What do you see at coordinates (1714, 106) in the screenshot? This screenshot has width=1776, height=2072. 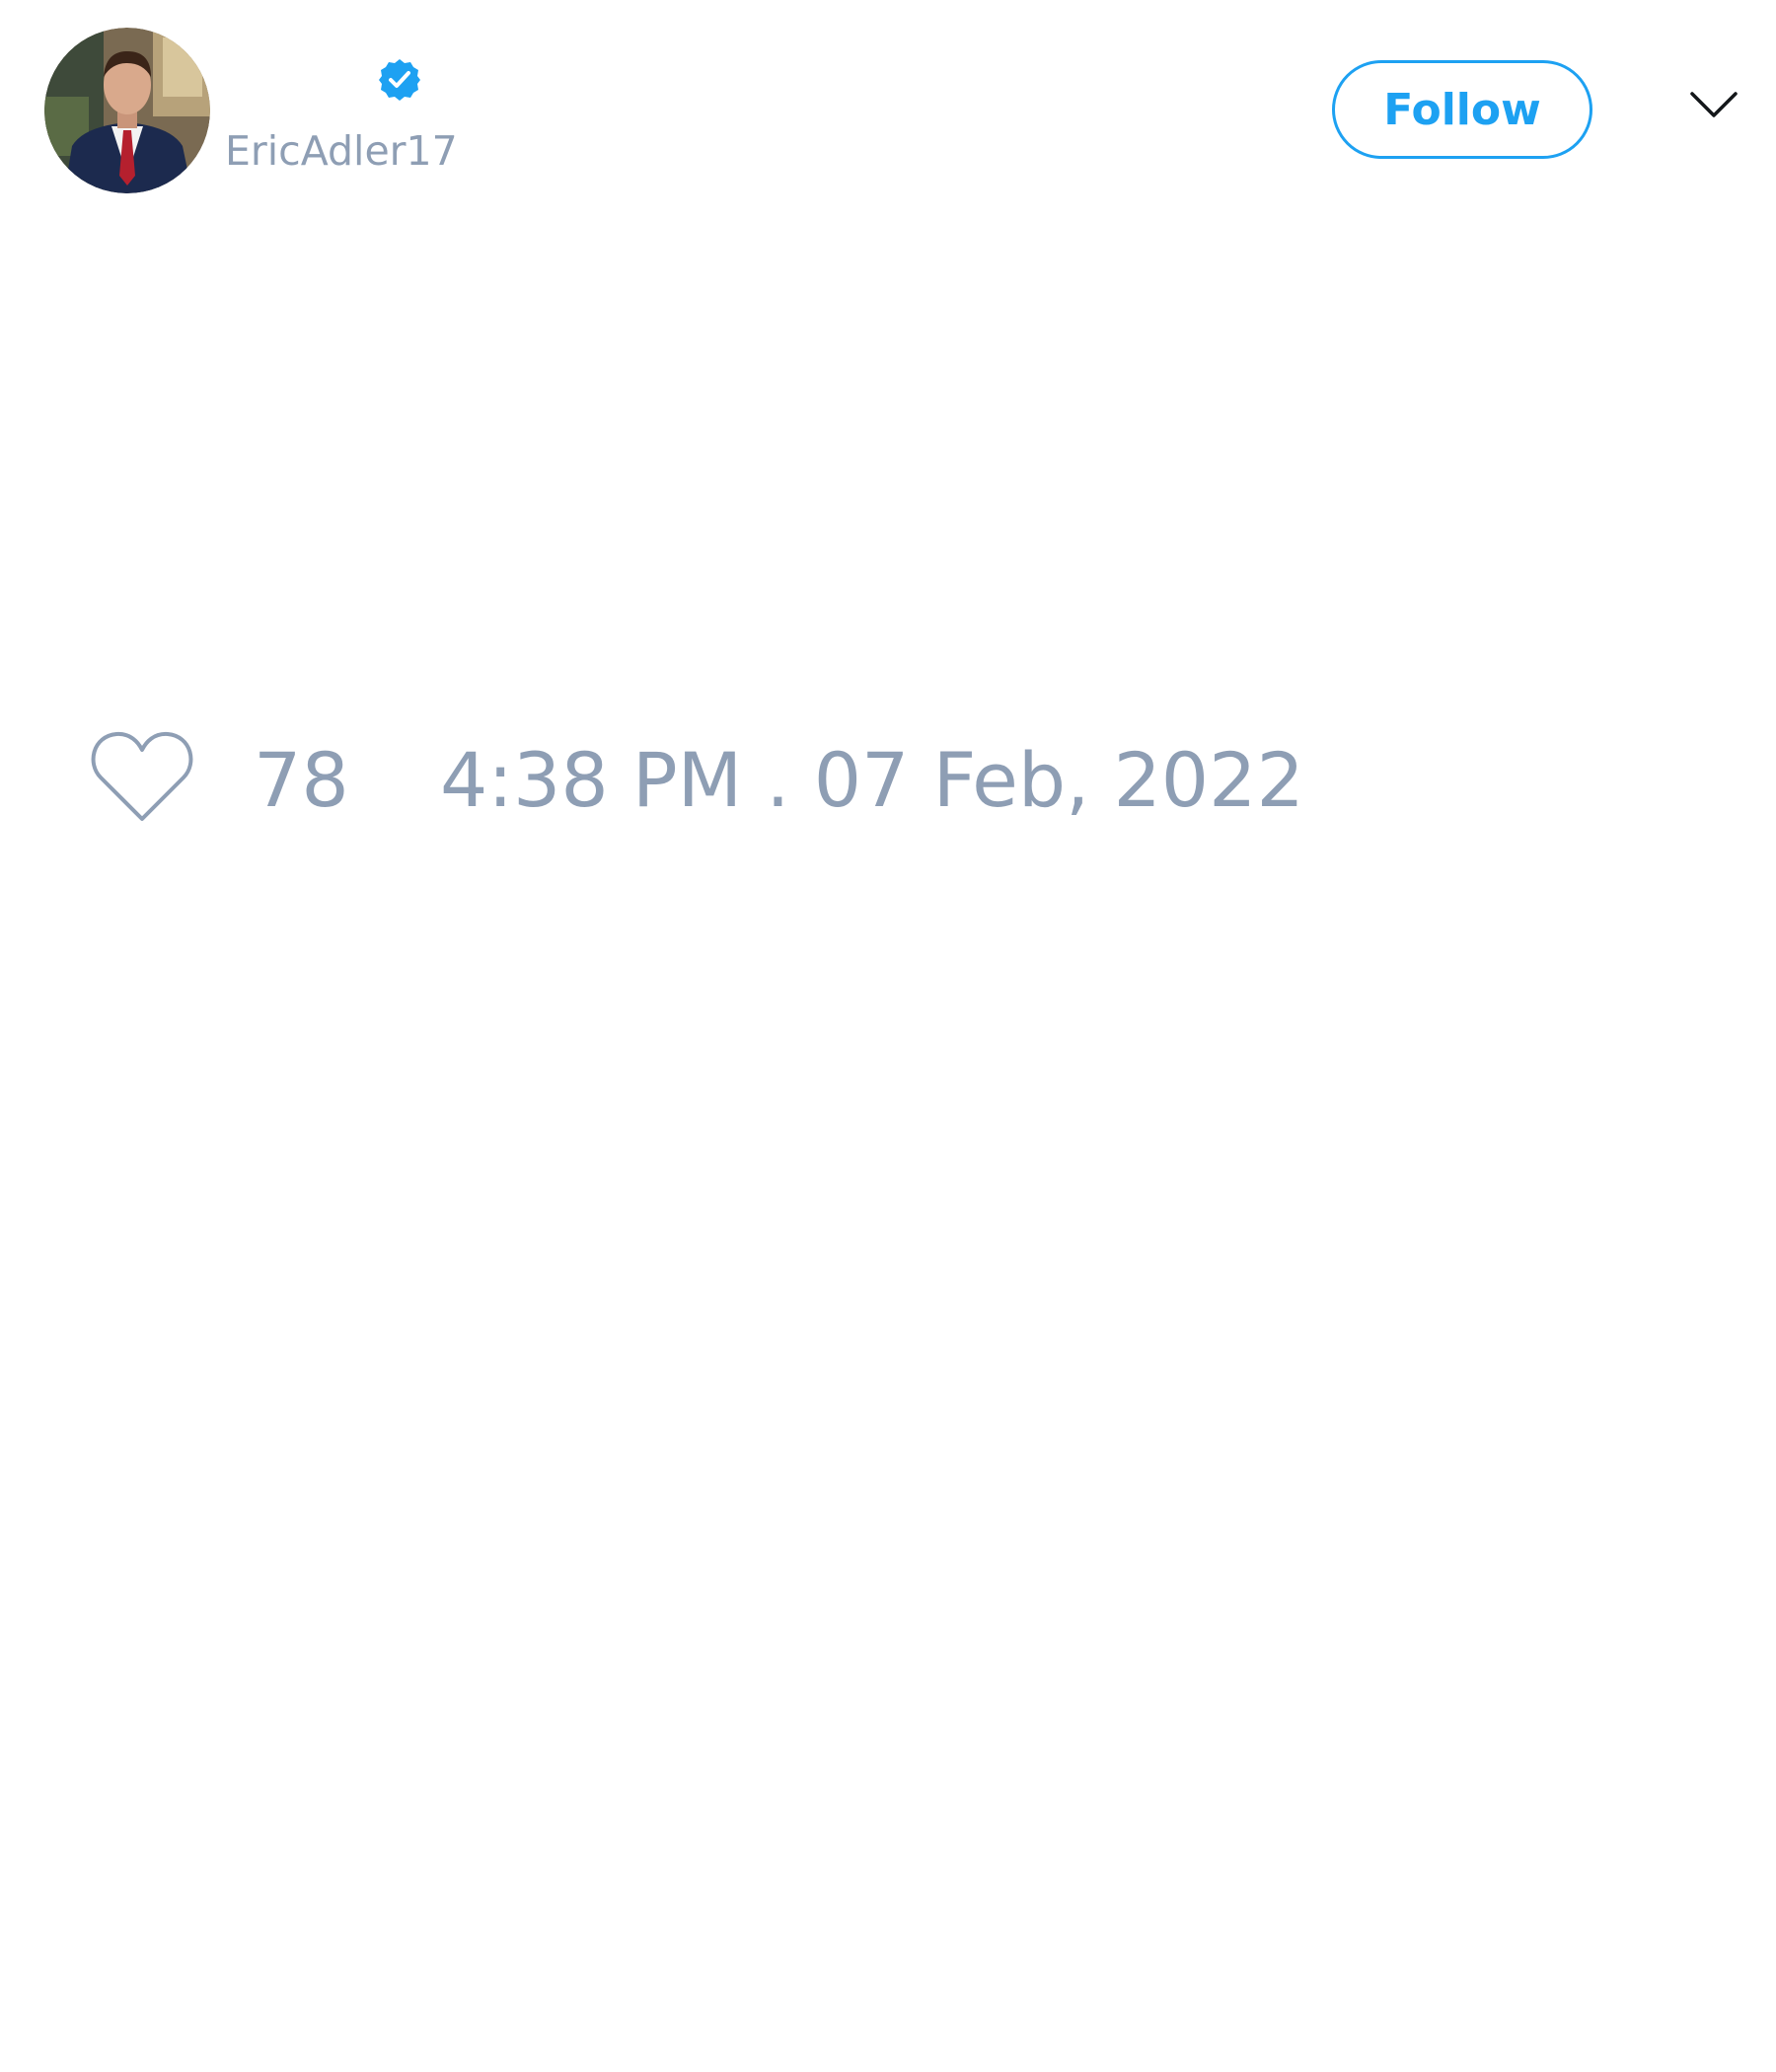 I see `chevron-down-icon` at bounding box center [1714, 106].